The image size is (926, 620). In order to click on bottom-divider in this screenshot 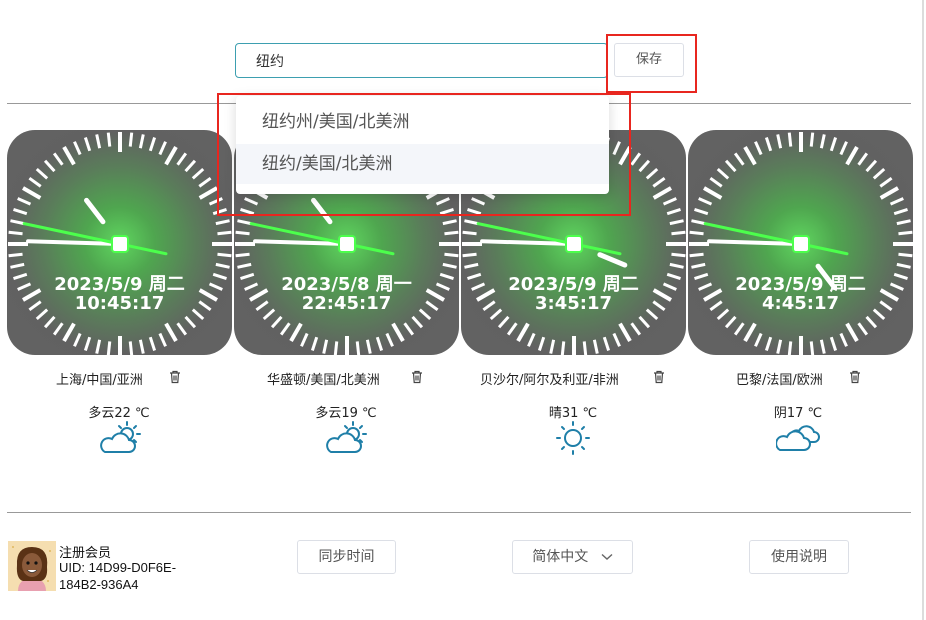, I will do `click(459, 512)`.